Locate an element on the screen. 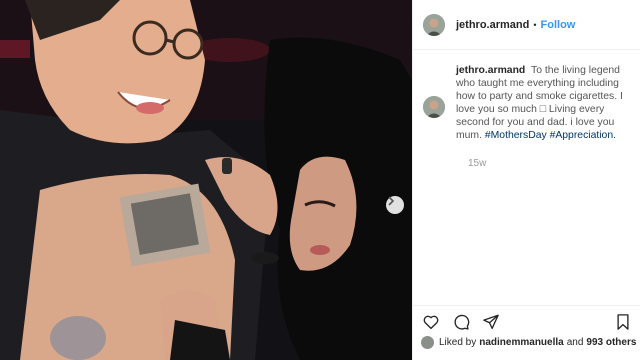 The image size is (640, 360). comment-icon is located at coordinates (462, 322).